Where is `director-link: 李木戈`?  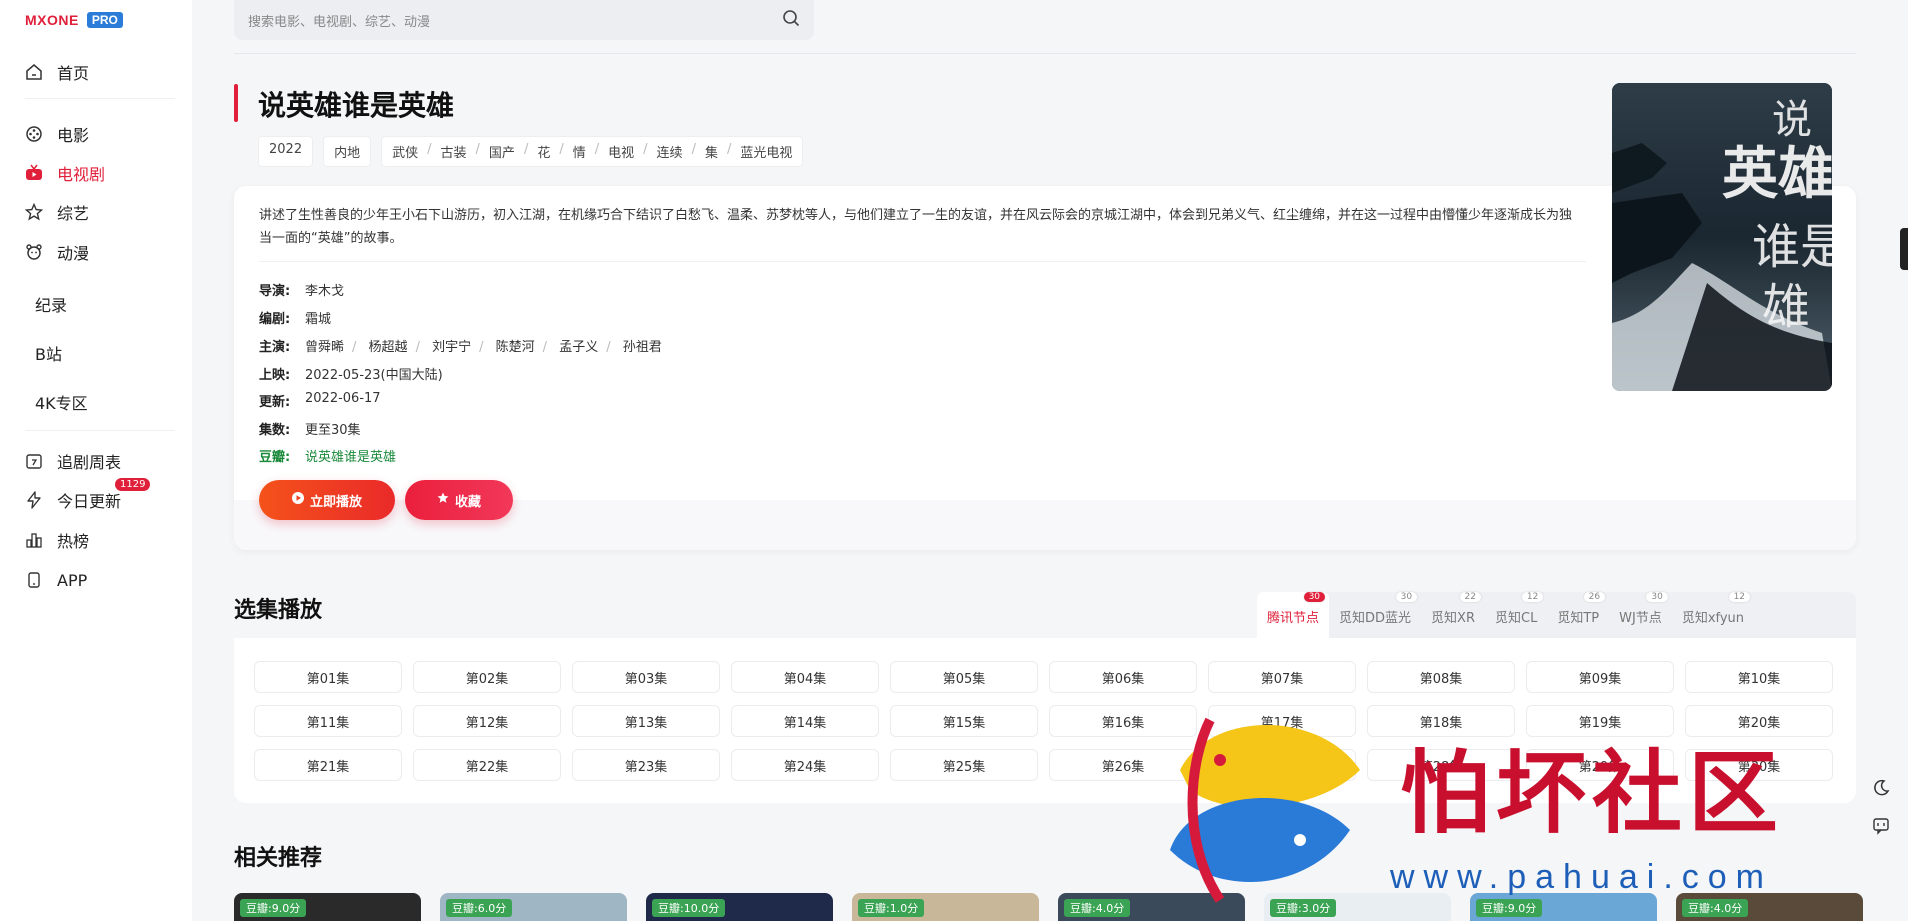
director-link: 李木戈 is located at coordinates (324, 289).